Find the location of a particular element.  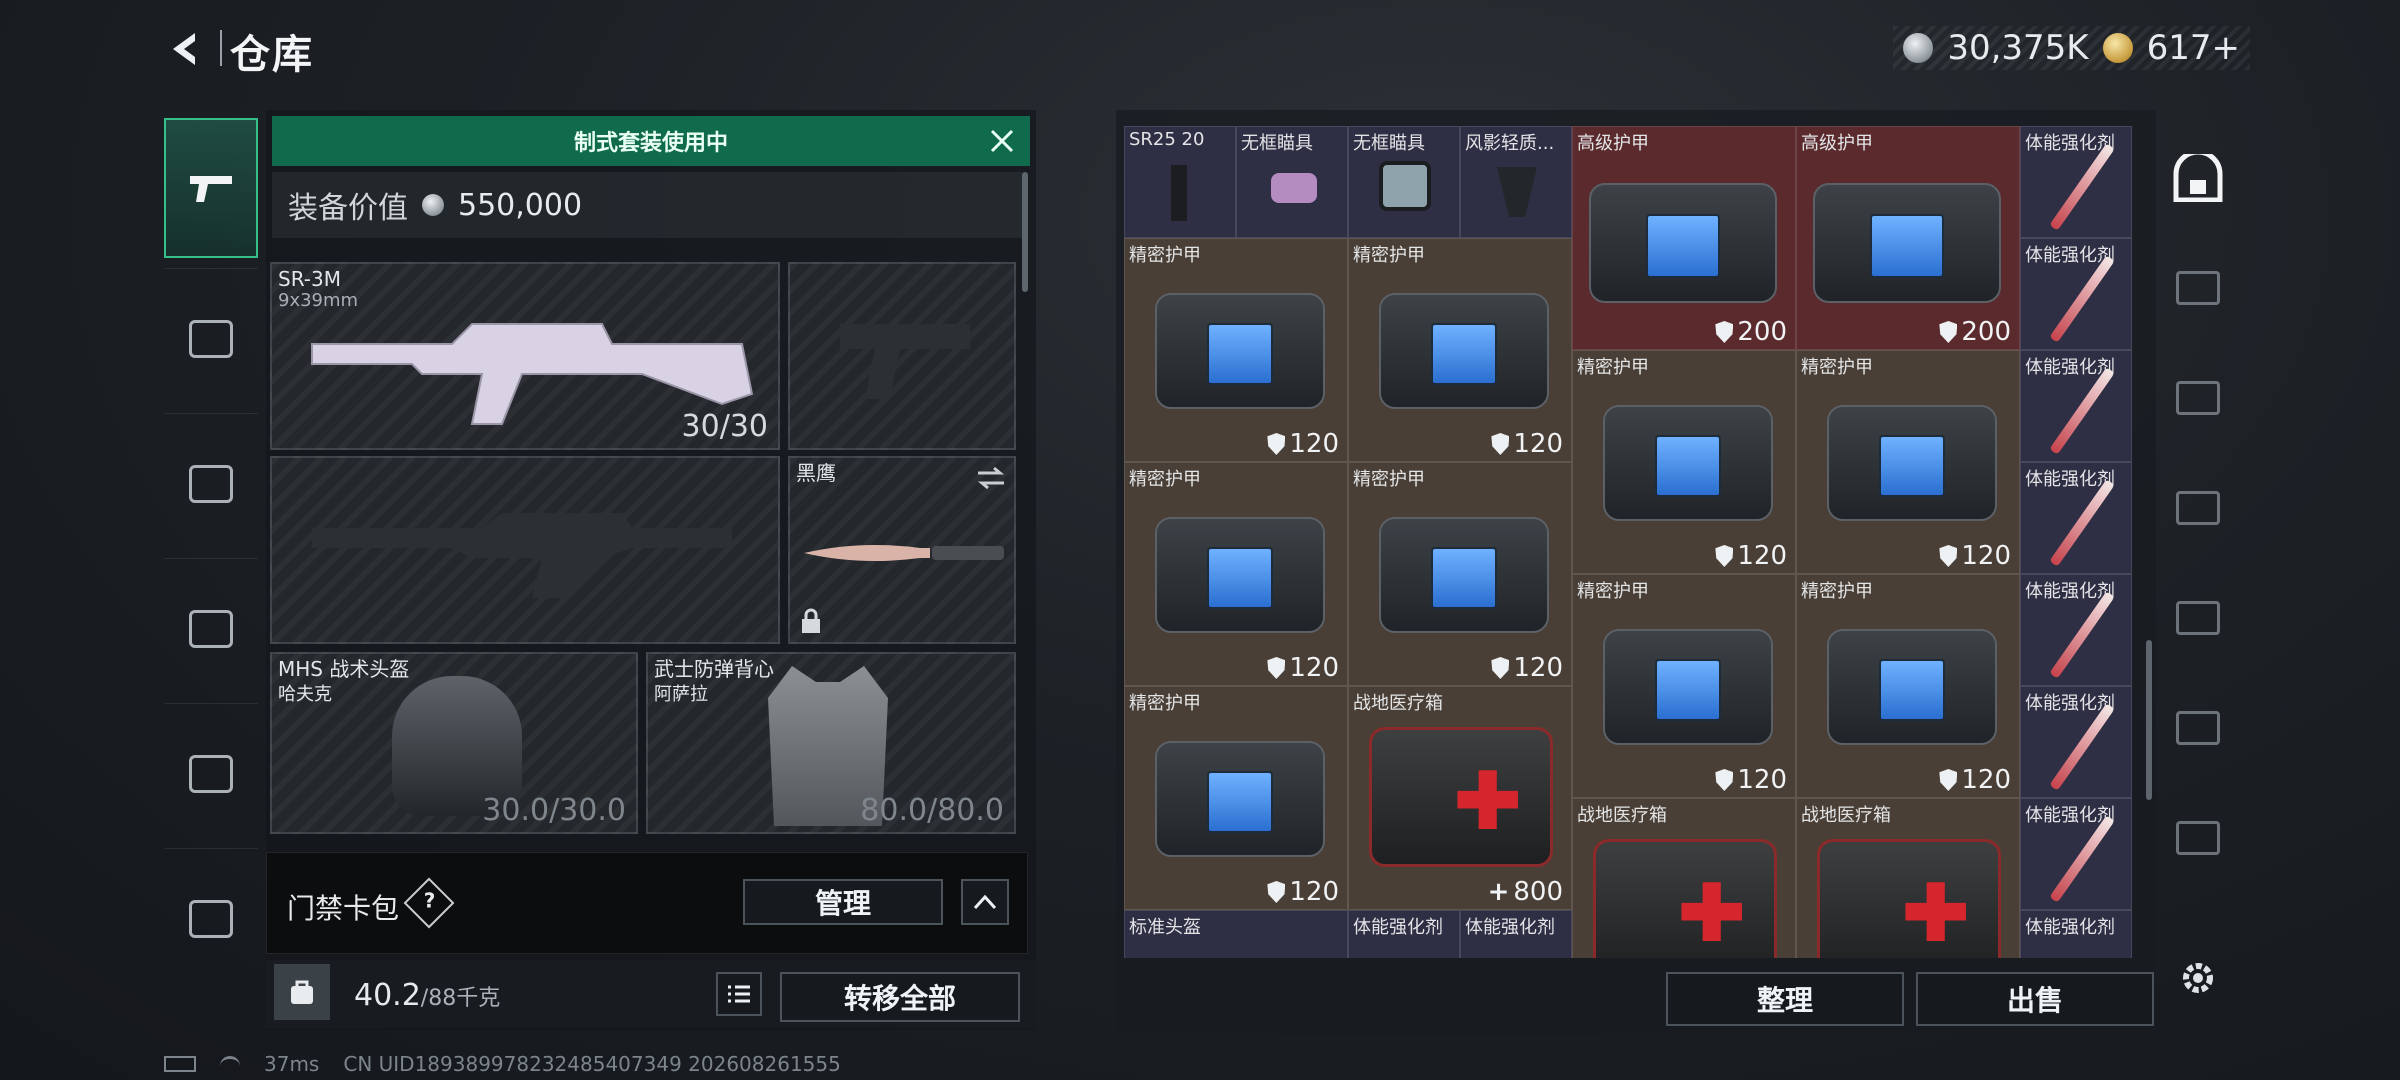

helmet-slot: MHS 战术头盔 哈夫克 30.0/30.0 is located at coordinates (454, 743).